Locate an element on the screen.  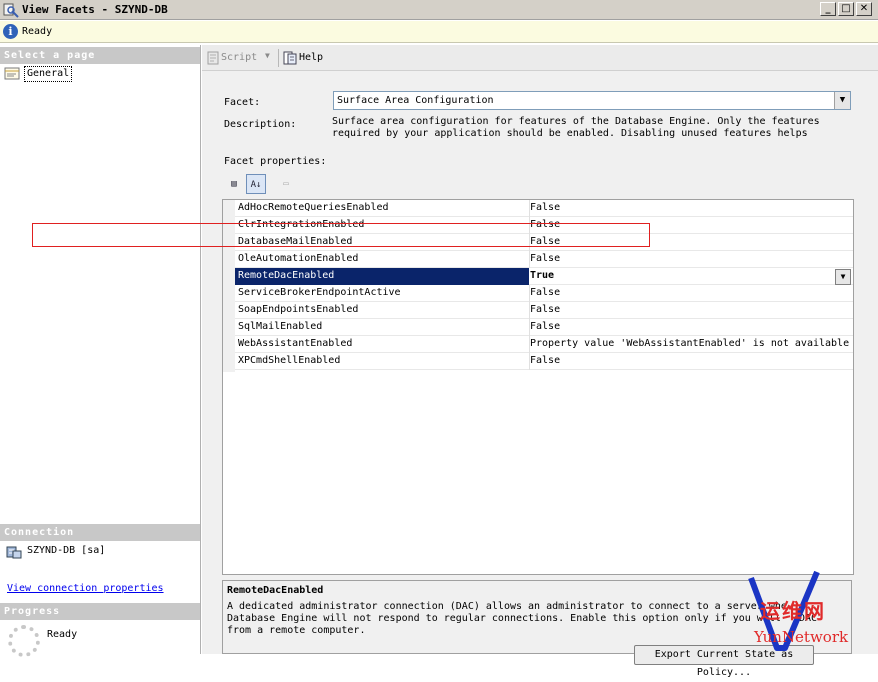
script-dropdown-arrow-icon: ▼ is located at coordinates (267, 55).